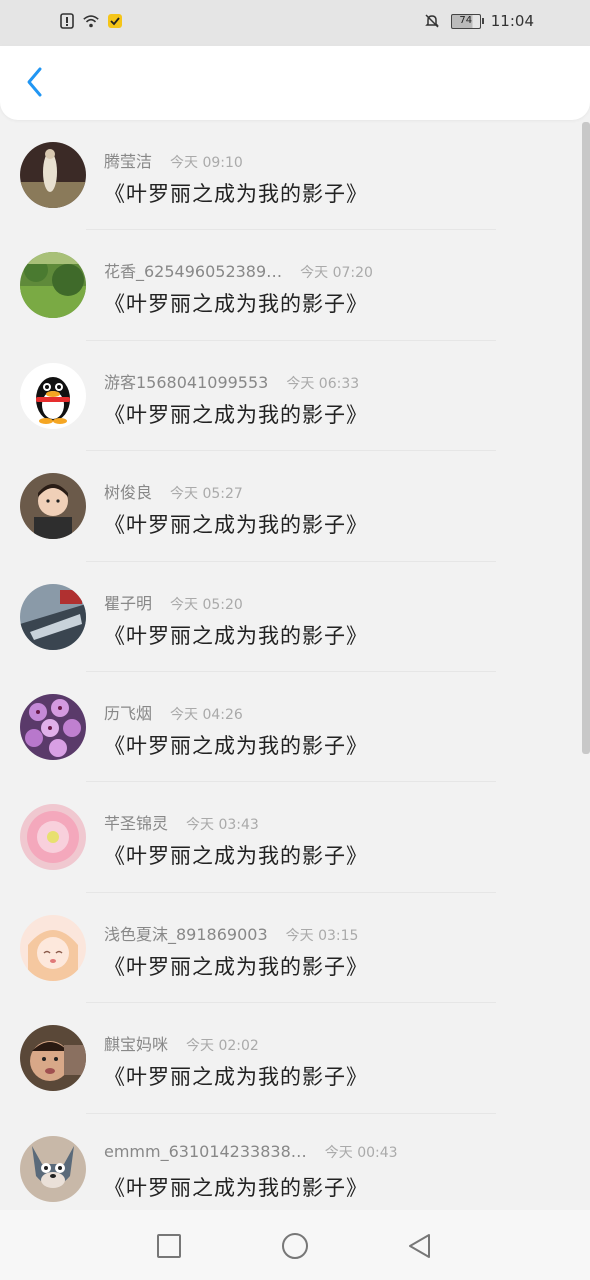 This screenshot has height=1280, width=590. Describe the element at coordinates (206, 494) in the screenshot. I see `timestamp: 今天 05:27` at that location.